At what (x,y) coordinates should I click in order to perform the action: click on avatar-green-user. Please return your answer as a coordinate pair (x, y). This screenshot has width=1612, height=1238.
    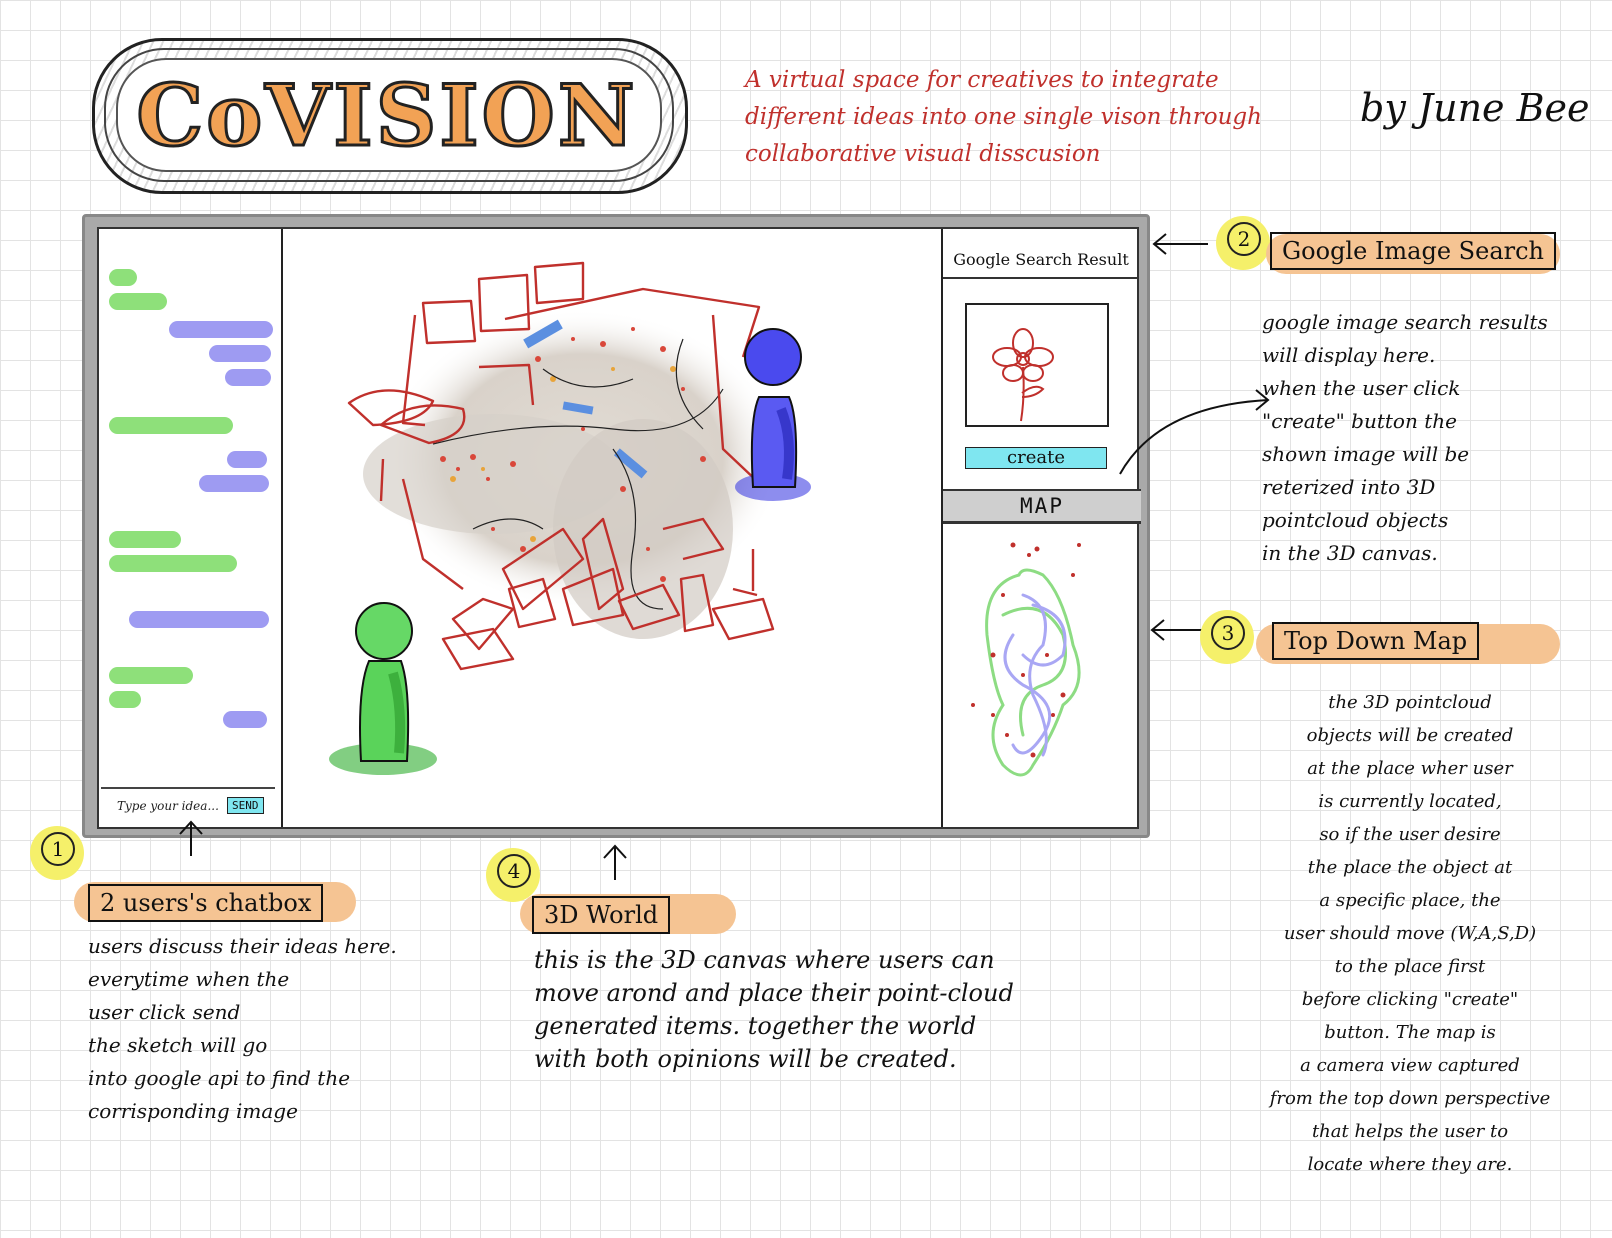
    Looking at the image, I should click on (383, 688).